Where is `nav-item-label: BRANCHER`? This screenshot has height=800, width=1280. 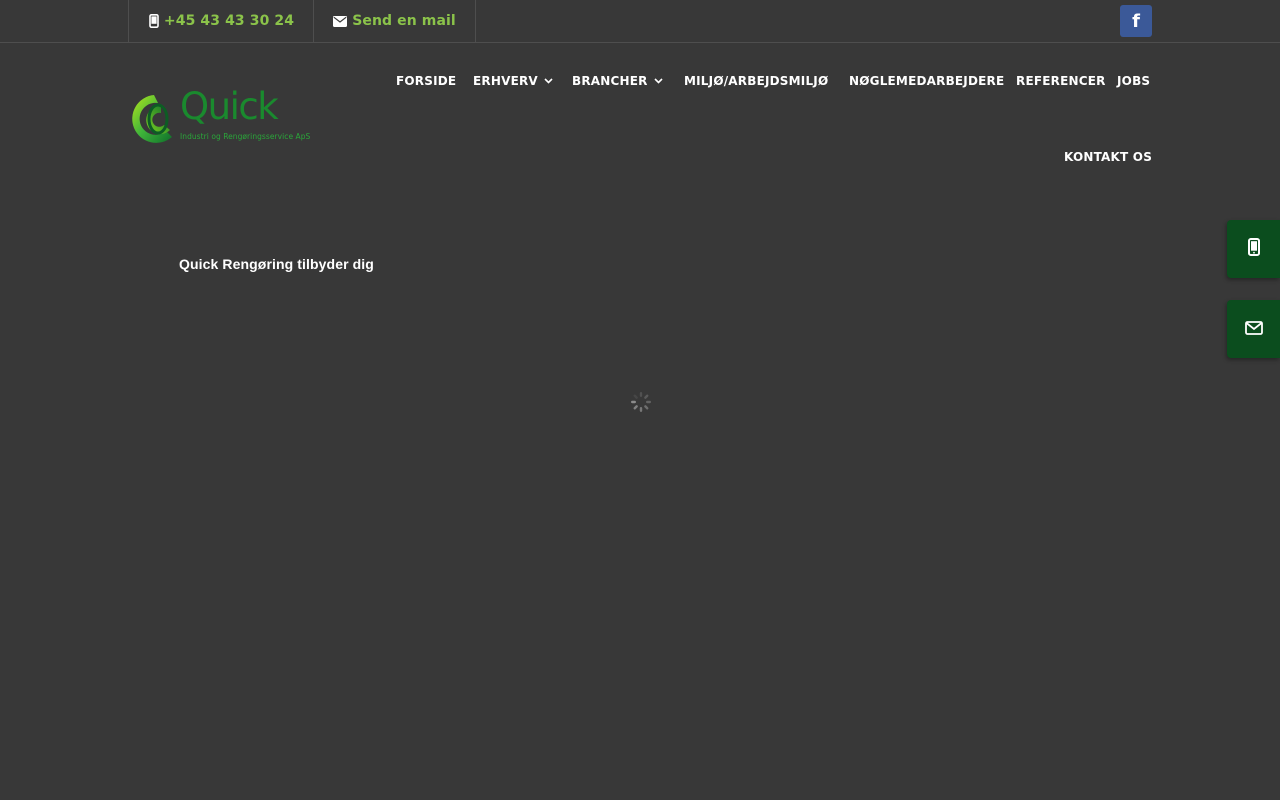 nav-item-label: BRANCHER is located at coordinates (610, 81).